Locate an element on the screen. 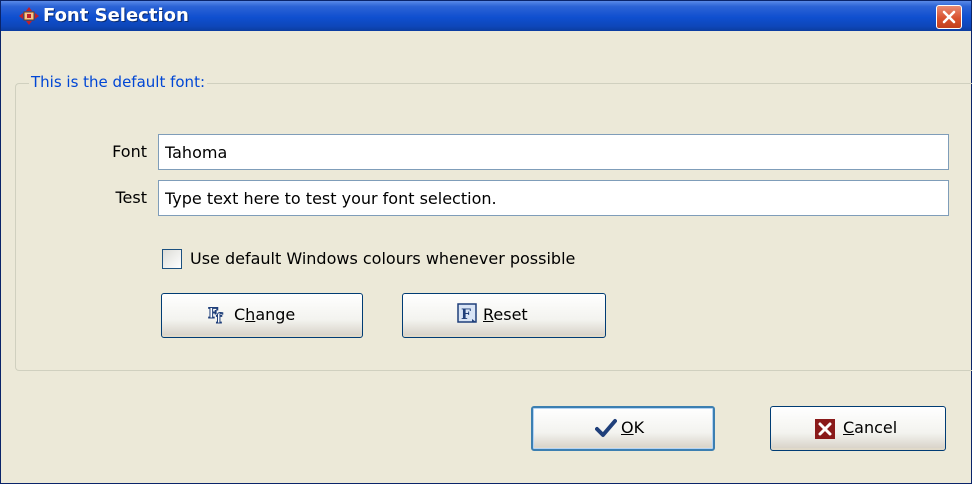 This screenshot has width=972, height=484. svg-text: F is located at coordinates (466, 315).